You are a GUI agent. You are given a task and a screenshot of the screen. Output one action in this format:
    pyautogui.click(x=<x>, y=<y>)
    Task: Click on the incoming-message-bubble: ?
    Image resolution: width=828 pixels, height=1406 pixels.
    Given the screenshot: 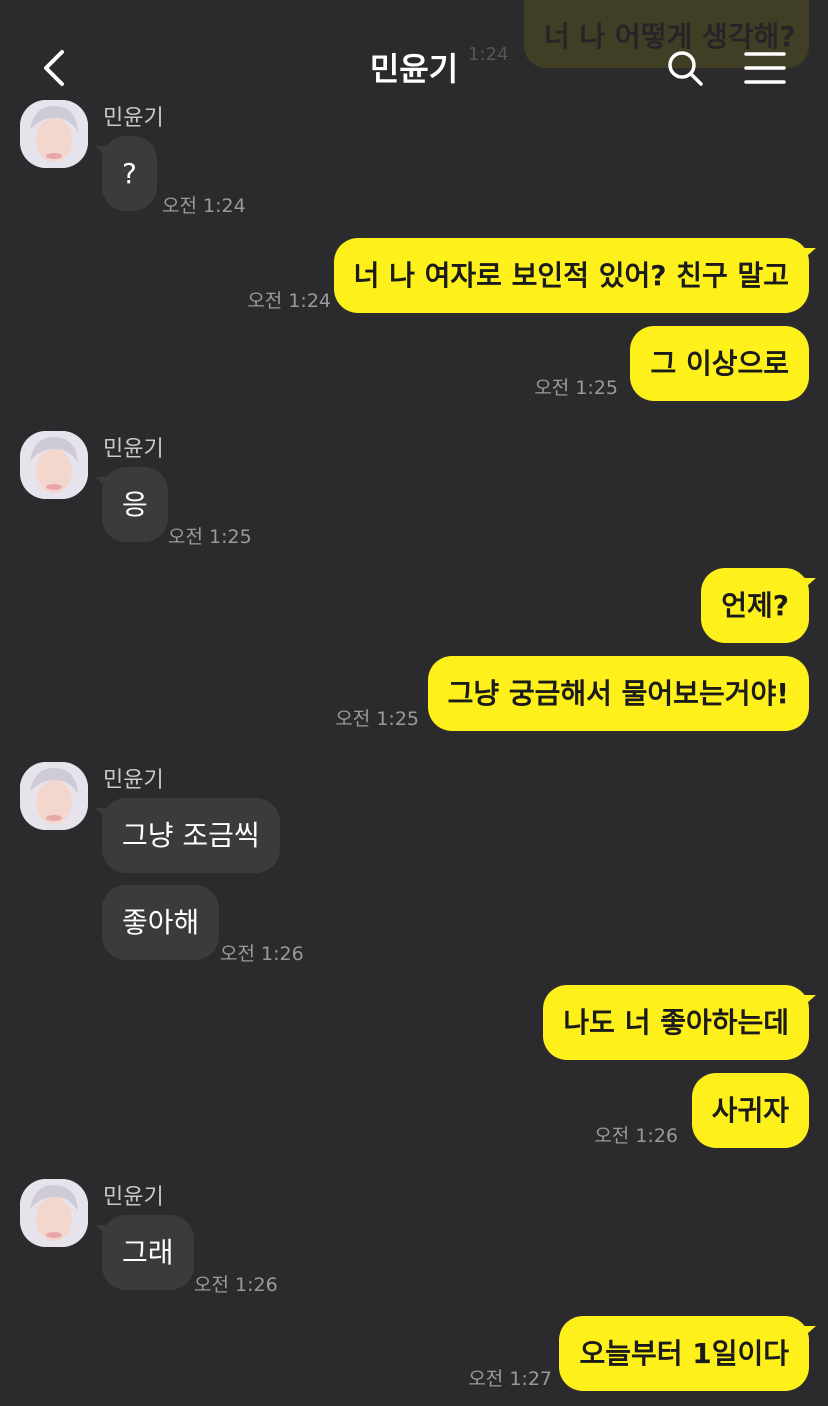 What is the action you would take?
    pyautogui.click(x=129, y=173)
    